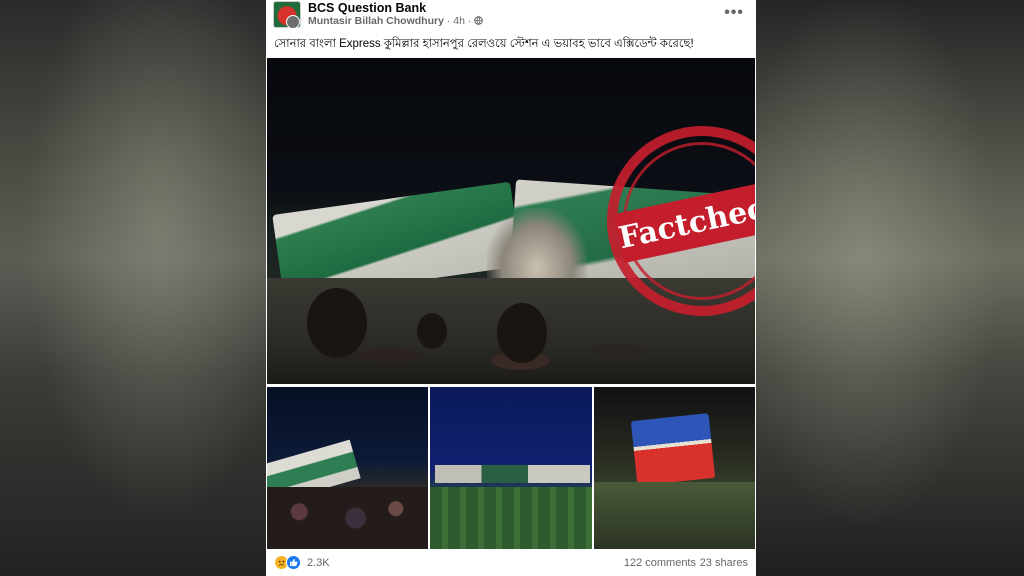 This screenshot has width=1024, height=576. I want to click on post-footer: 2.3K 122 comments 23 shares, so click(511, 562).